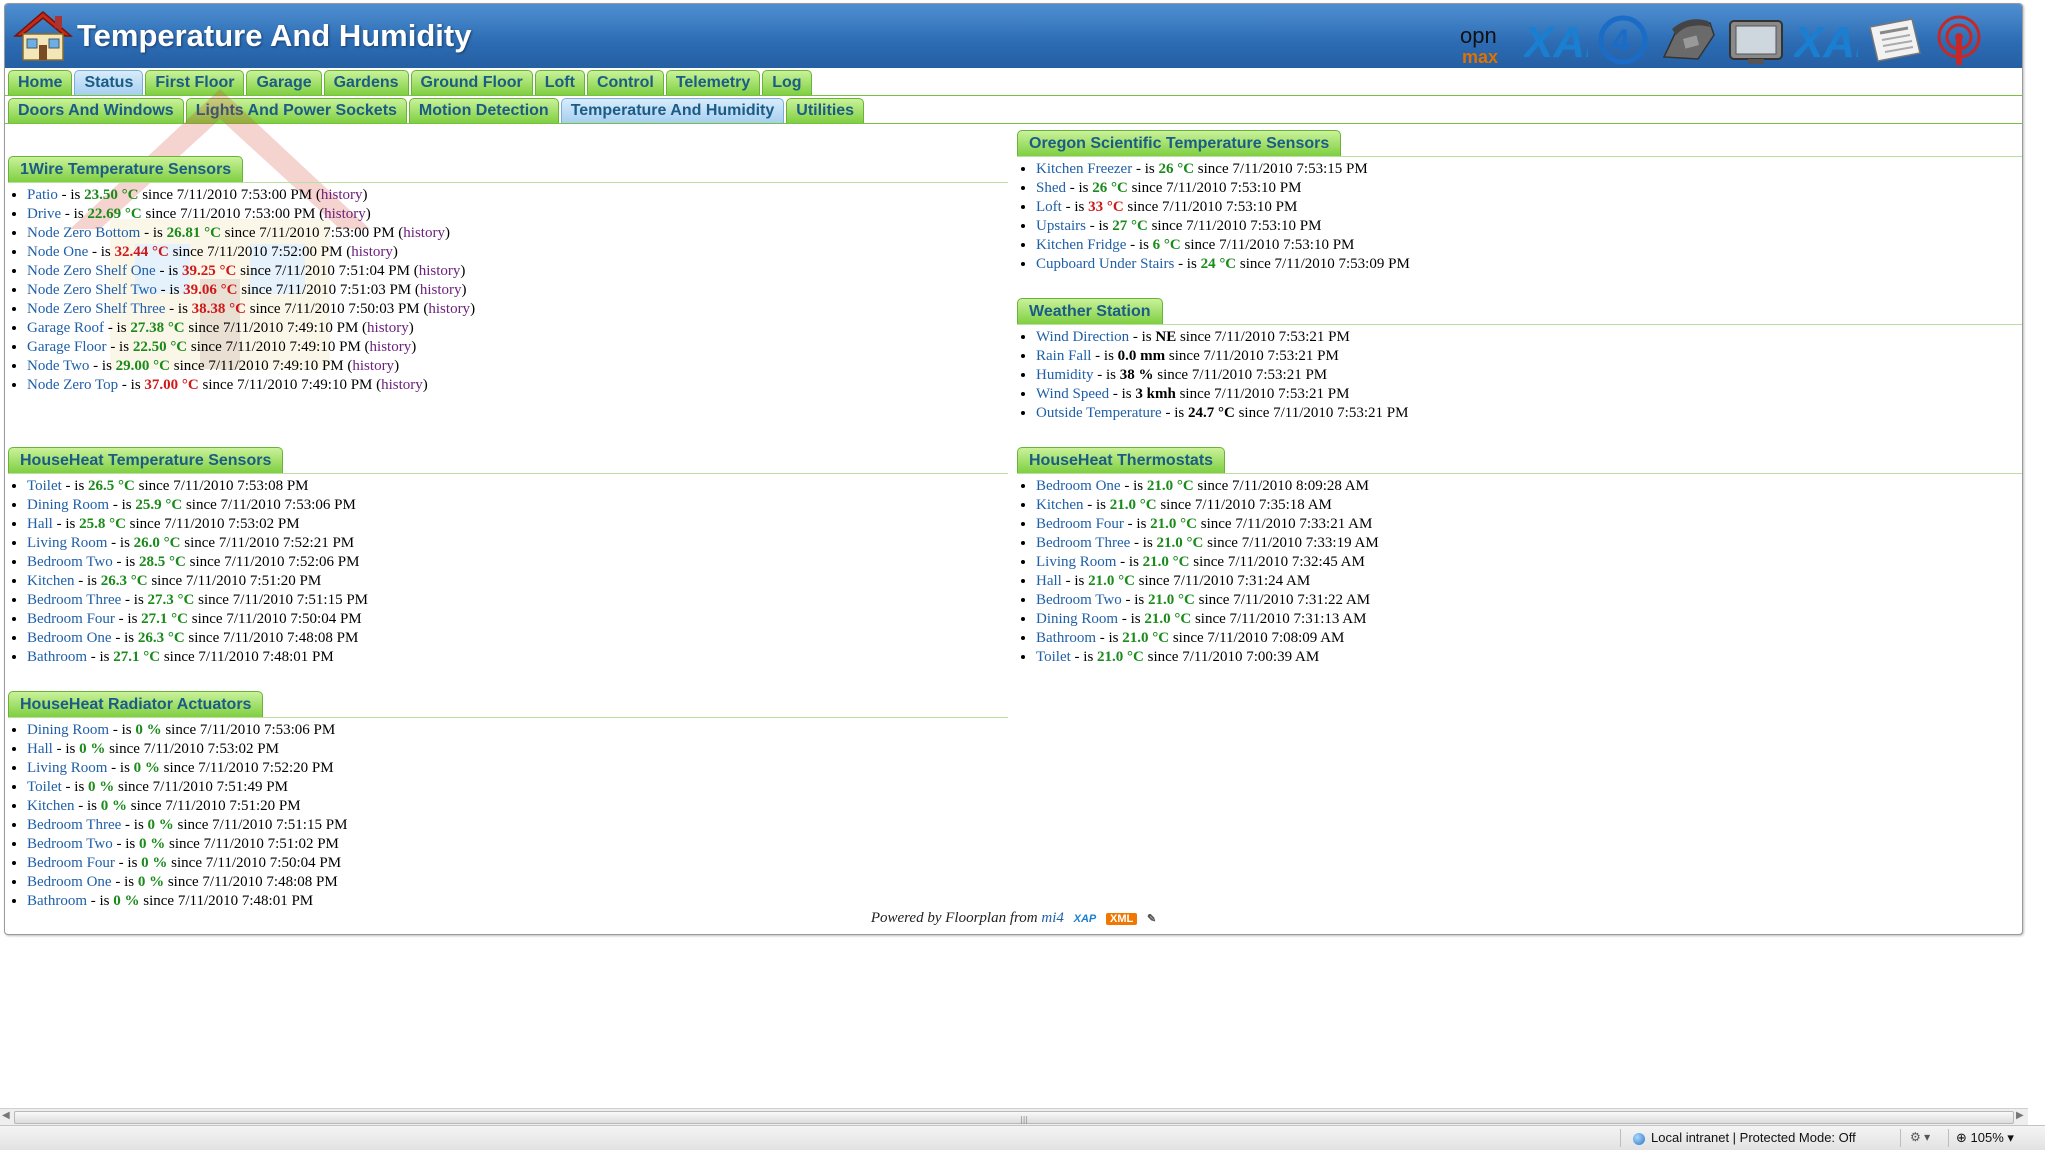  What do you see at coordinates (44, 214) in the screenshot?
I see `sensor-name-link: Drive` at bounding box center [44, 214].